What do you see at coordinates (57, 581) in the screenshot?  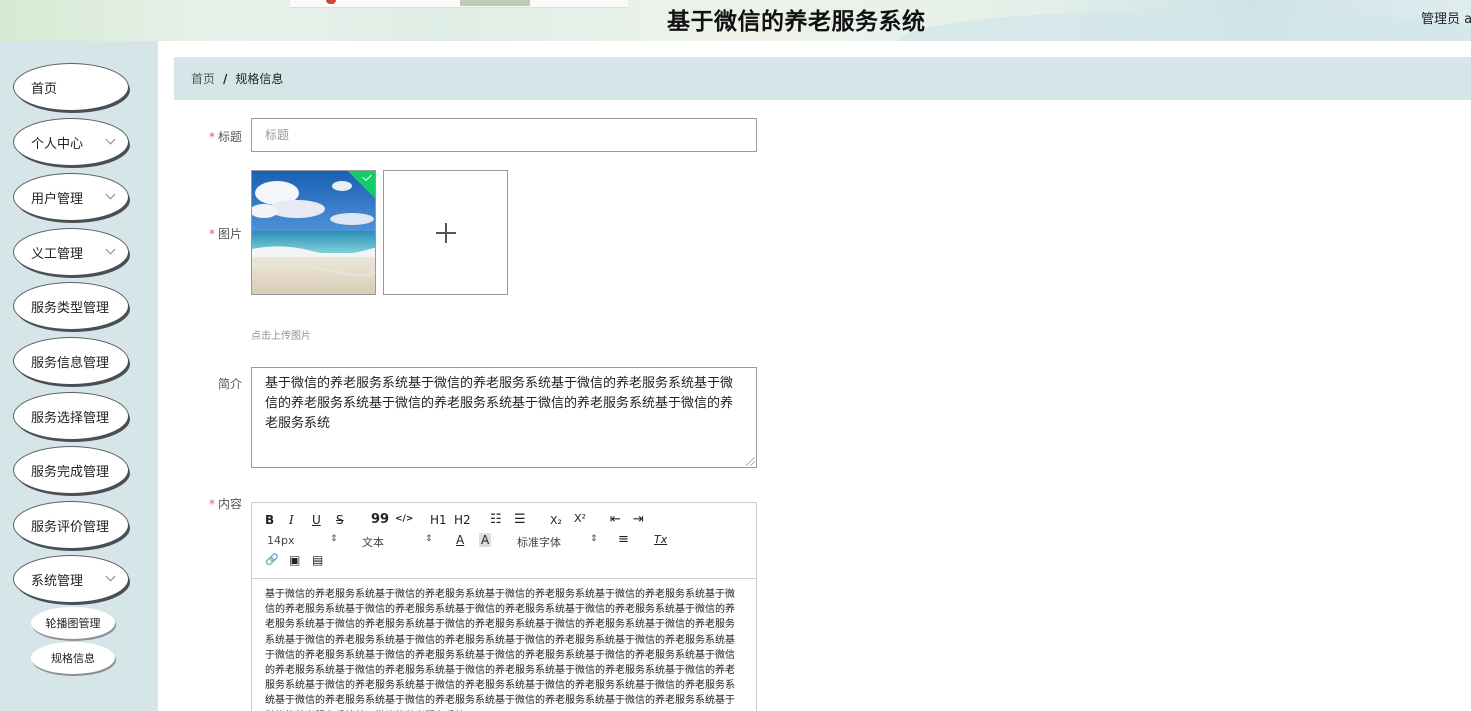 I see `sidebar-item-label: 系统管理` at bounding box center [57, 581].